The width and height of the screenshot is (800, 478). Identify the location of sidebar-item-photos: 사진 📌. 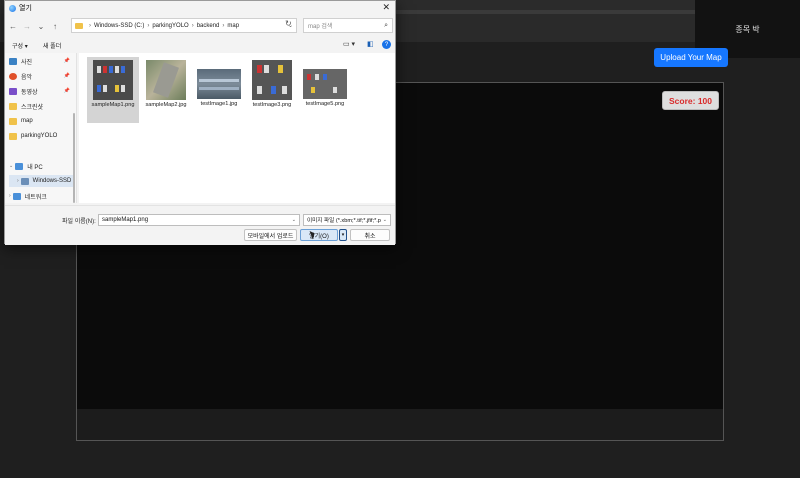
(42, 61).